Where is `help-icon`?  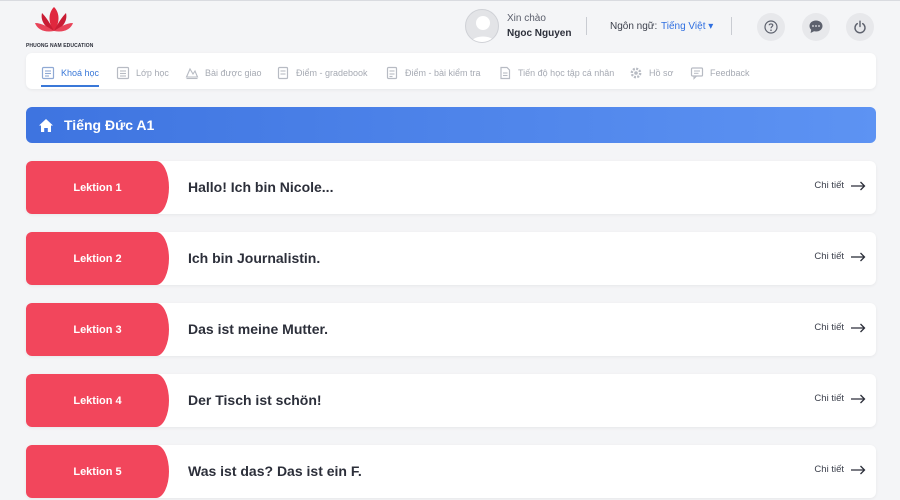 help-icon is located at coordinates (771, 27).